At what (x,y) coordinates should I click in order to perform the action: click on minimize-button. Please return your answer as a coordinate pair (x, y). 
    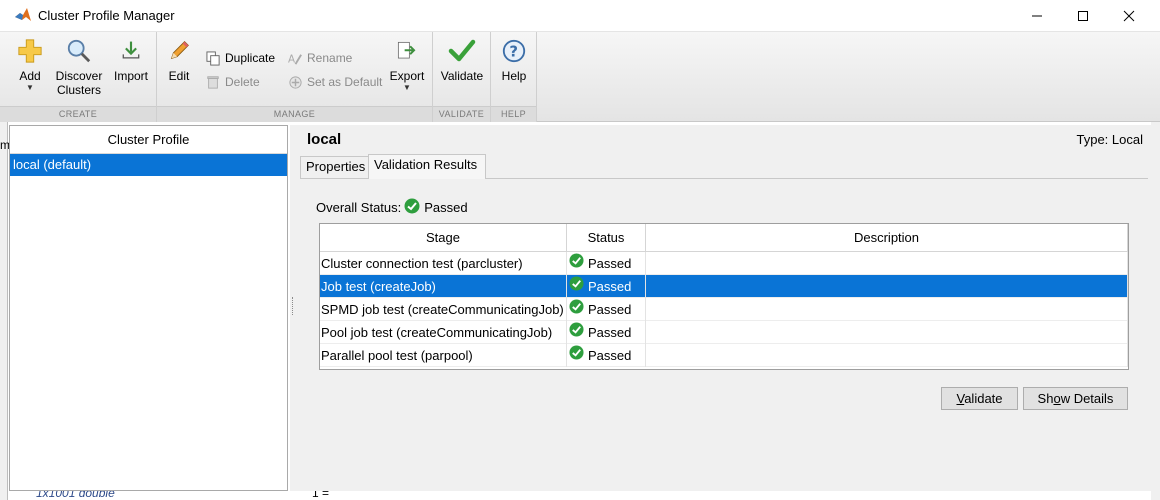
    Looking at the image, I should click on (1037, 16).